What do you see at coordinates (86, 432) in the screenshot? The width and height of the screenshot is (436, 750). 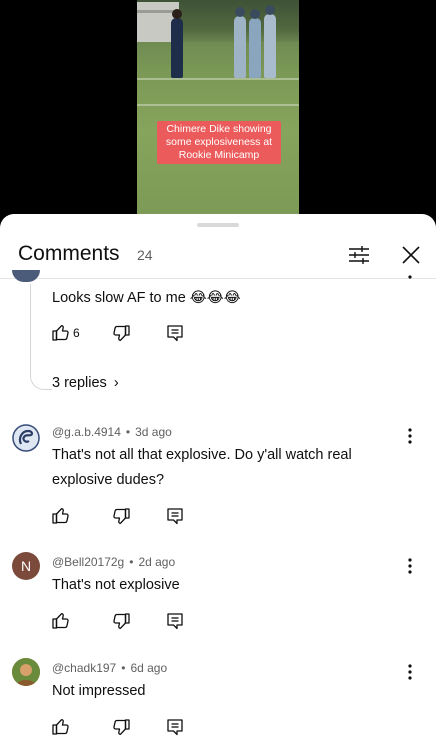 I see `comment-author: @g.a.b.4914` at bounding box center [86, 432].